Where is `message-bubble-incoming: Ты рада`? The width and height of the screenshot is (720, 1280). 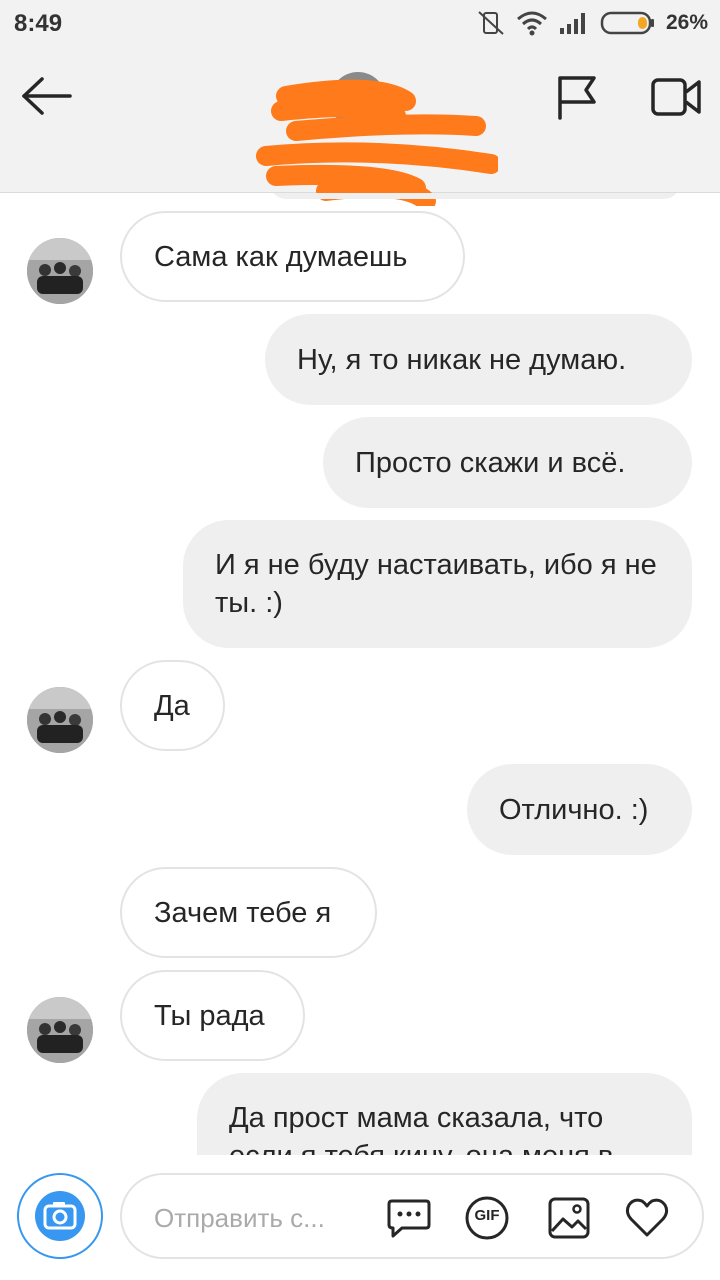 message-bubble-incoming: Ты рада is located at coordinates (212, 1015).